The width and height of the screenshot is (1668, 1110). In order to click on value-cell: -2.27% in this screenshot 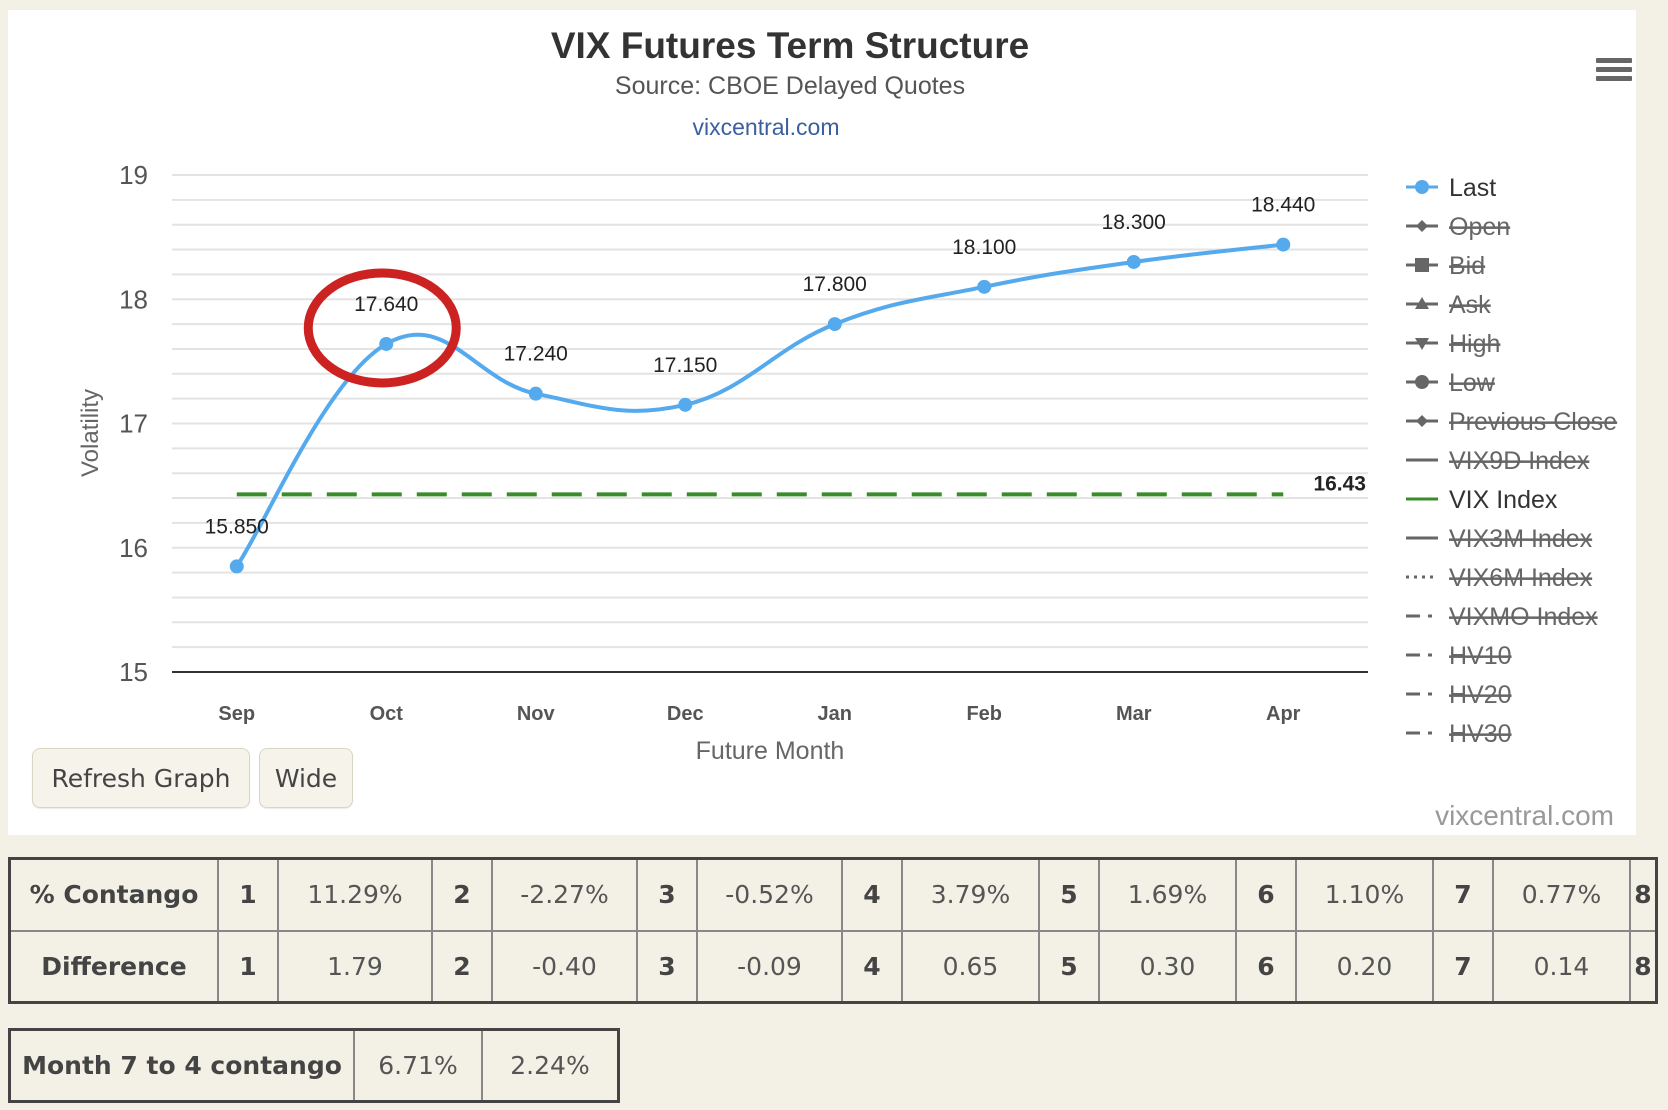, I will do `click(564, 894)`.